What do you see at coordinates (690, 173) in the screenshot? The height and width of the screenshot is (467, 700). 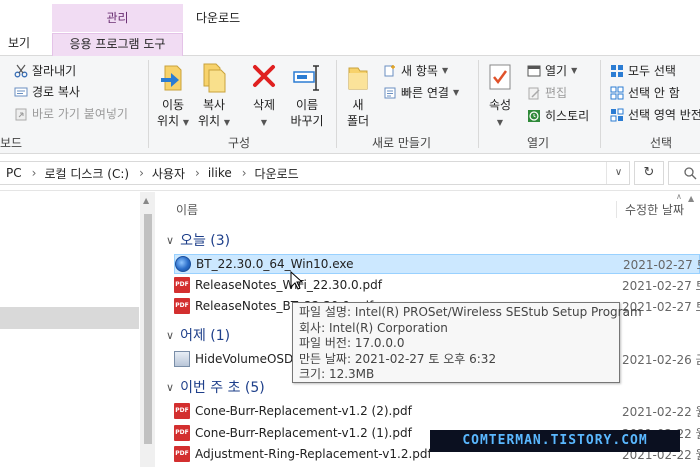 I see `search-icon` at bounding box center [690, 173].